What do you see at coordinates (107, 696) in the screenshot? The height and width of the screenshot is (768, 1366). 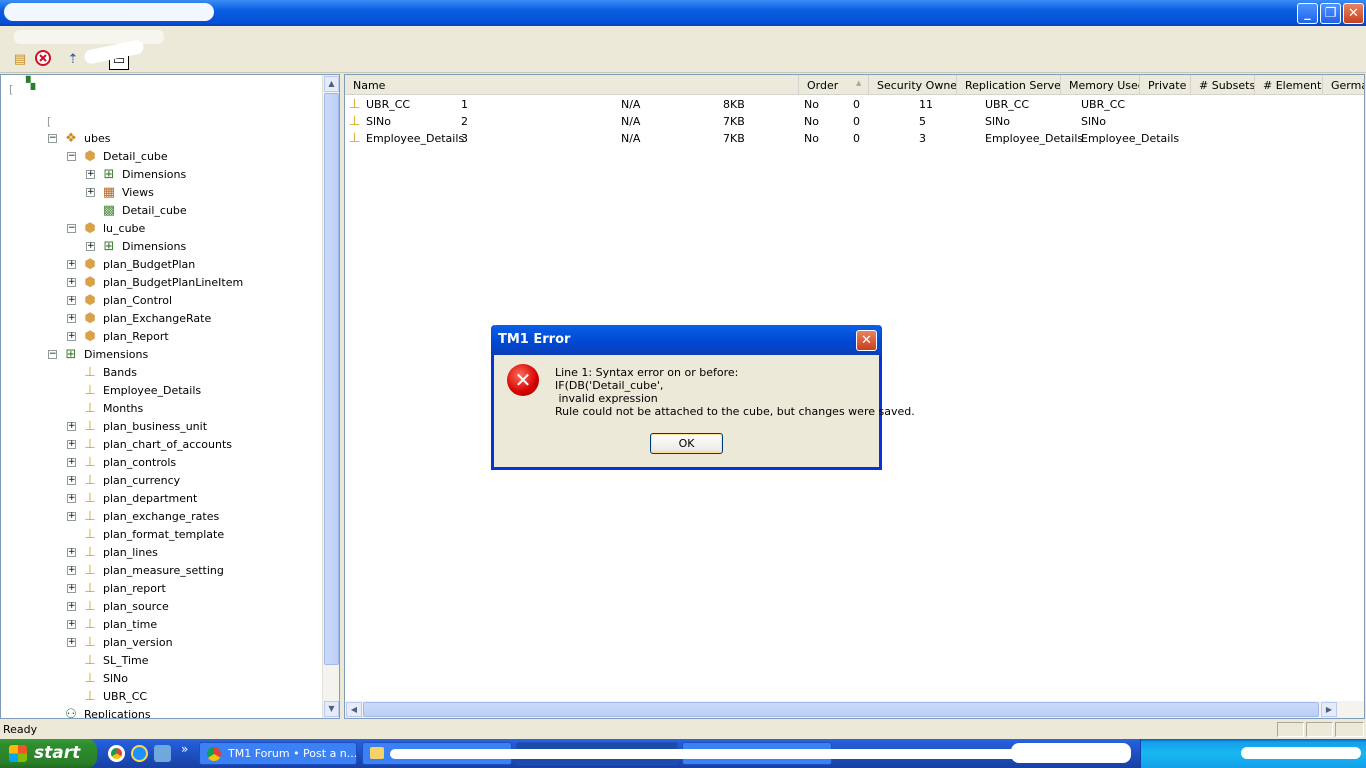 I see `tree-node: ⊥ UBR_CC` at bounding box center [107, 696].